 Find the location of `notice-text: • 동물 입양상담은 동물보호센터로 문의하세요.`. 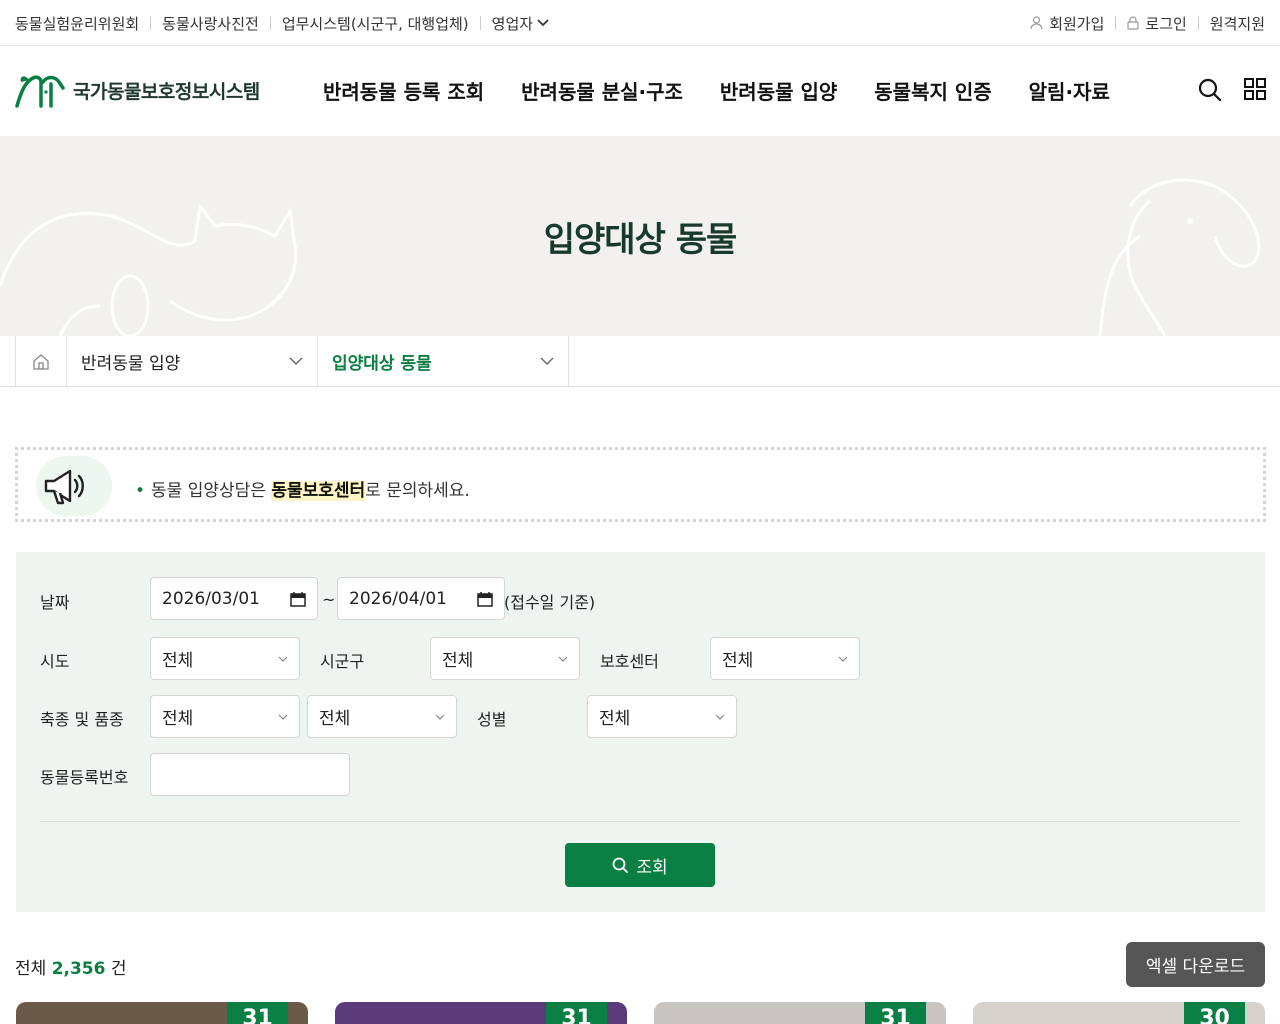

notice-text: • 동물 입양상담은 동물보호센터로 문의하세요. is located at coordinates (302, 488).